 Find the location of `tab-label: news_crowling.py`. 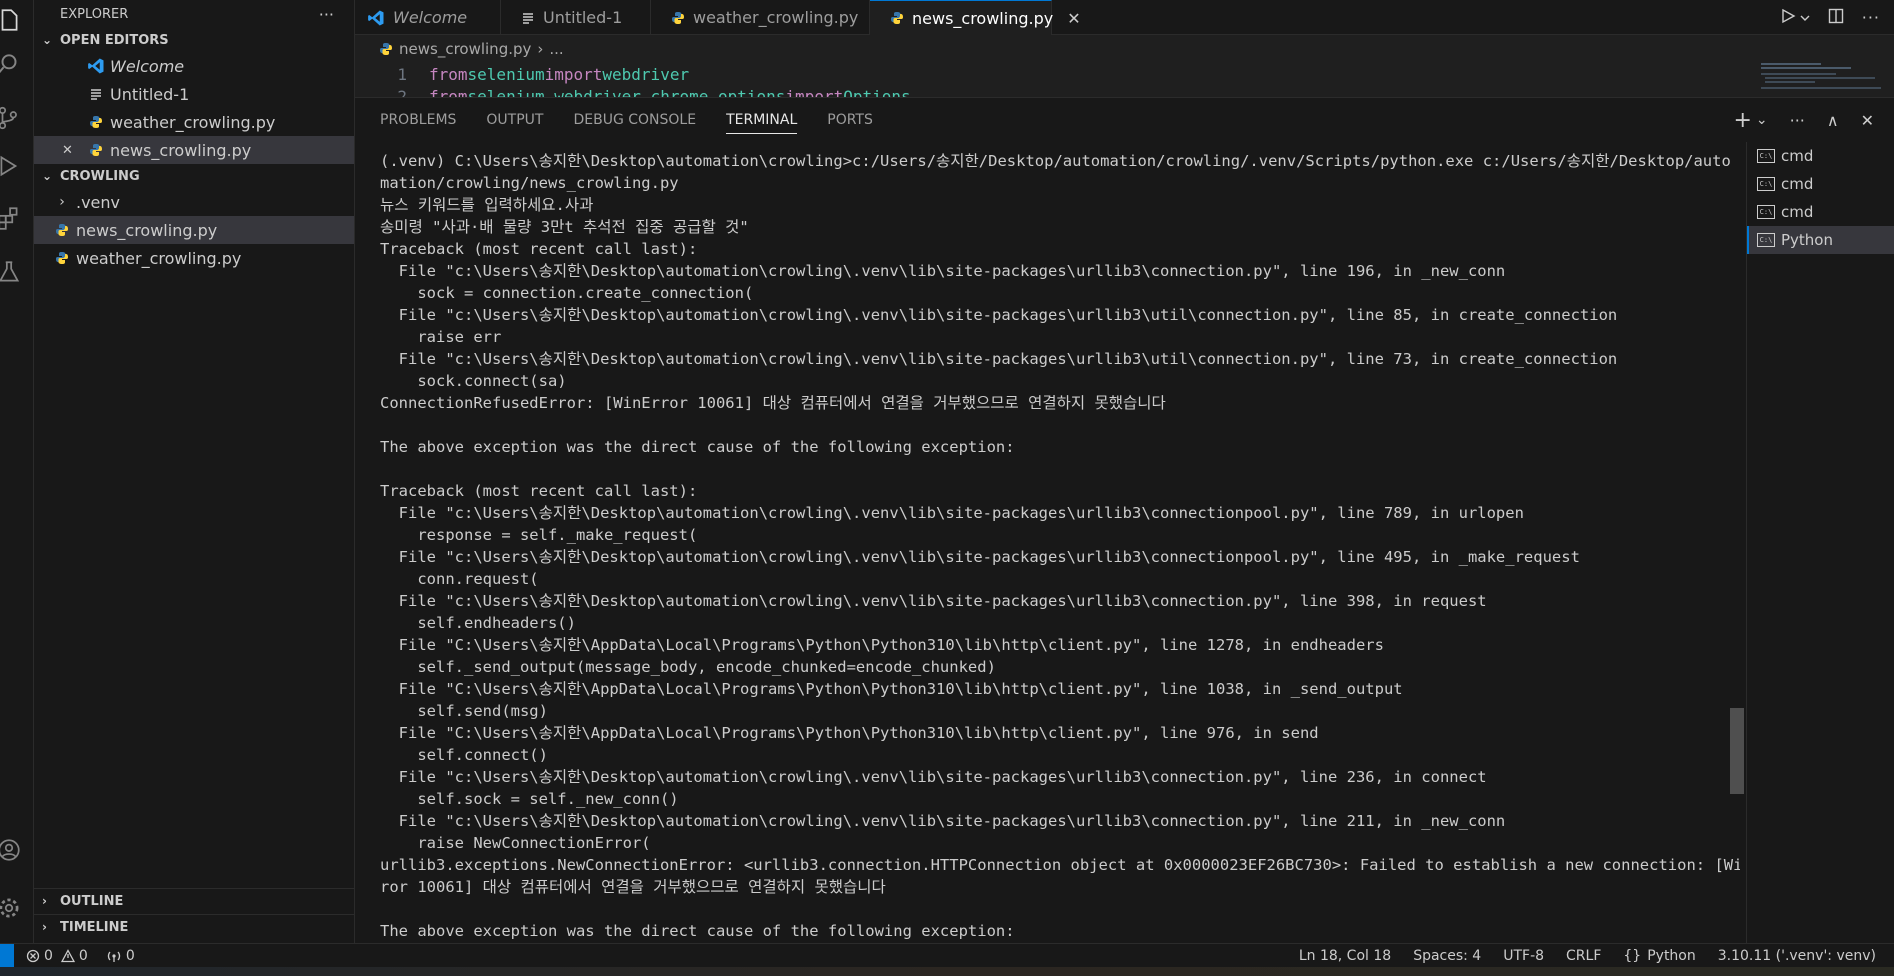

tab-label: news_crowling.py is located at coordinates (983, 18).